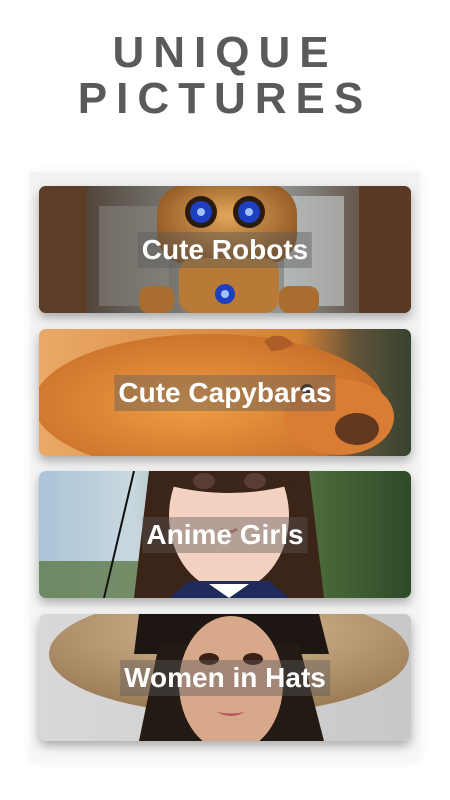 The width and height of the screenshot is (450, 800). What do you see at coordinates (225, 52) in the screenshot?
I see `title-line-1: UNIQUE` at bounding box center [225, 52].